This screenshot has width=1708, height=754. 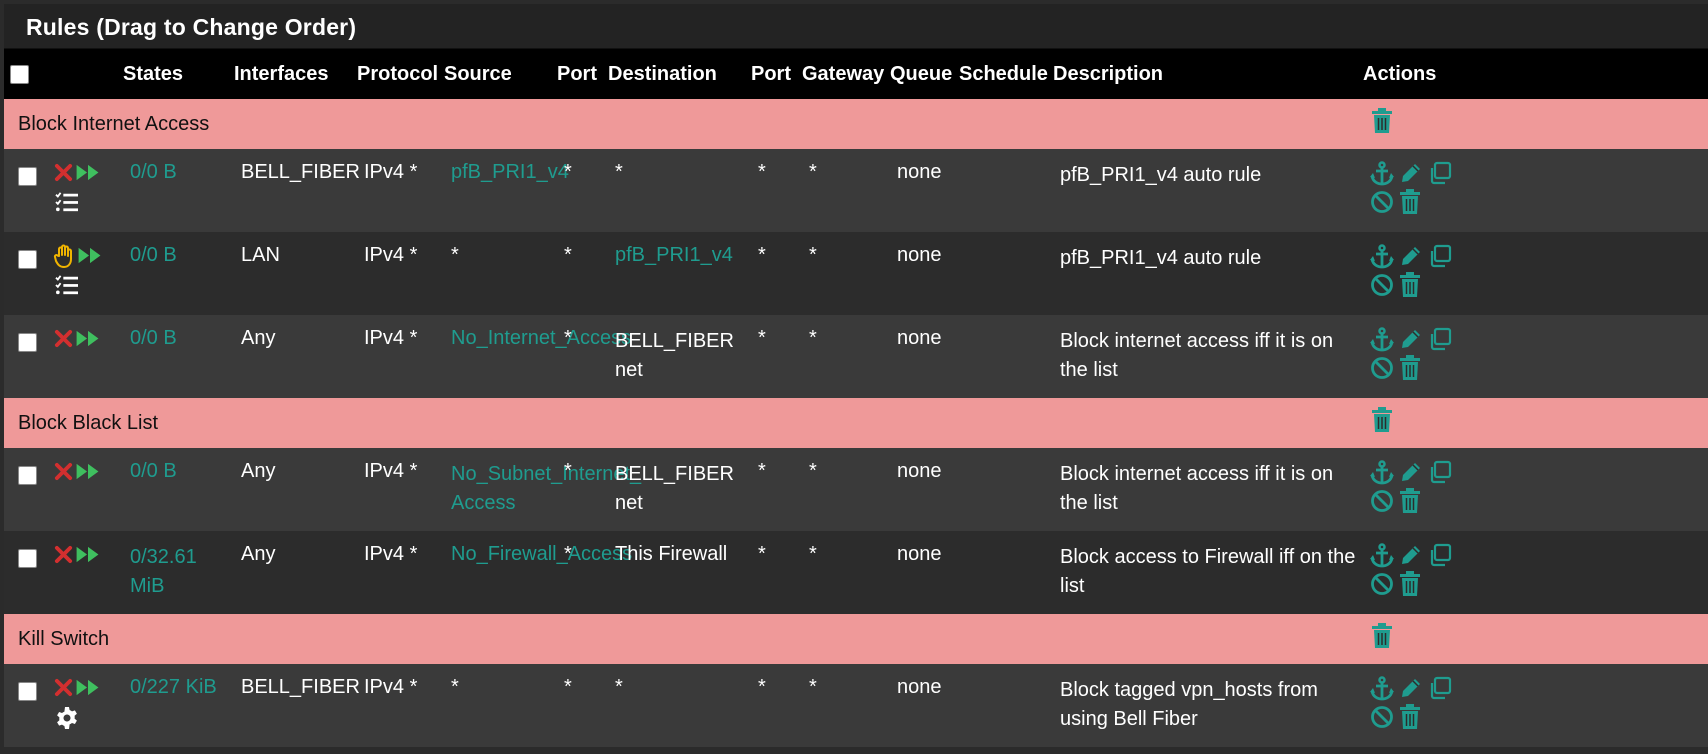 What do you see at coordinates (455, 255) in the screenshot?
I see `rule-source: *` at bounding box center [455, 255].